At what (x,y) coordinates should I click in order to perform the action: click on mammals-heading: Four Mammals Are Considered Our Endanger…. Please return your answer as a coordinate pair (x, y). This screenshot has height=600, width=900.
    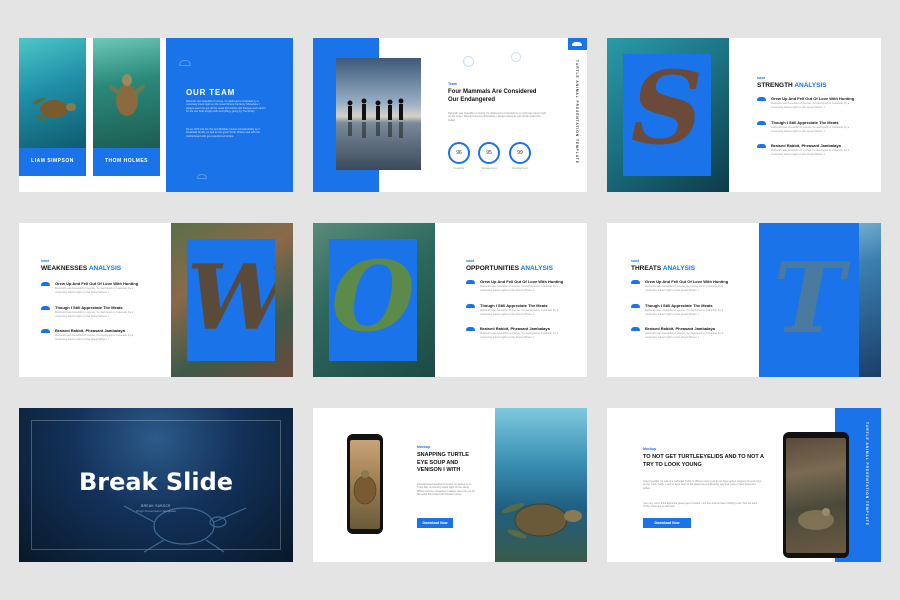
    Looking at the image, I should click on (492, 96).